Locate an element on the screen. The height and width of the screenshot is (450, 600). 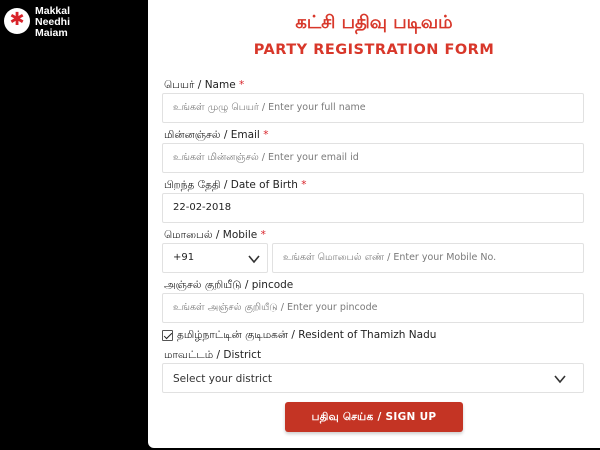
brand-name: Makkal Needhi Maiam is located at coordinates (52, 22).